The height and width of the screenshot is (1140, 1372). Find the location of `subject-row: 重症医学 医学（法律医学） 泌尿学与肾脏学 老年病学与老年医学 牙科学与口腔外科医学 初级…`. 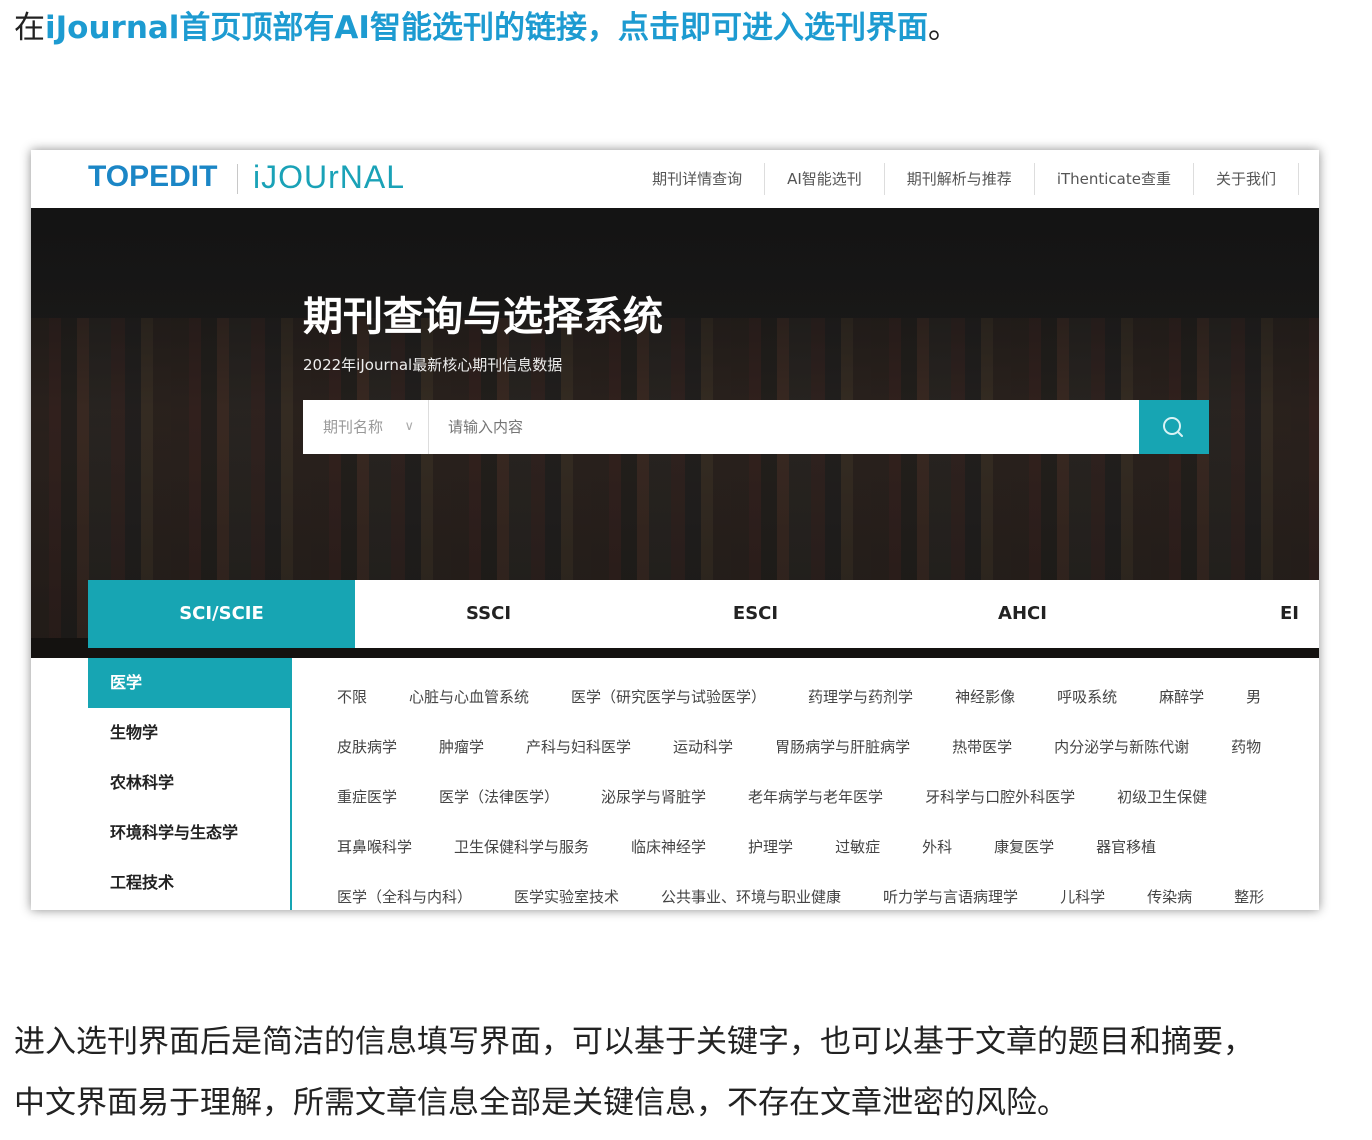

subject-row: 重症医学 医学（法律医学） 泌尿学与肾脏学 老年病学与老年医学 牙科学与口腔外科医学 初级… is located at coordinates (828, 797).